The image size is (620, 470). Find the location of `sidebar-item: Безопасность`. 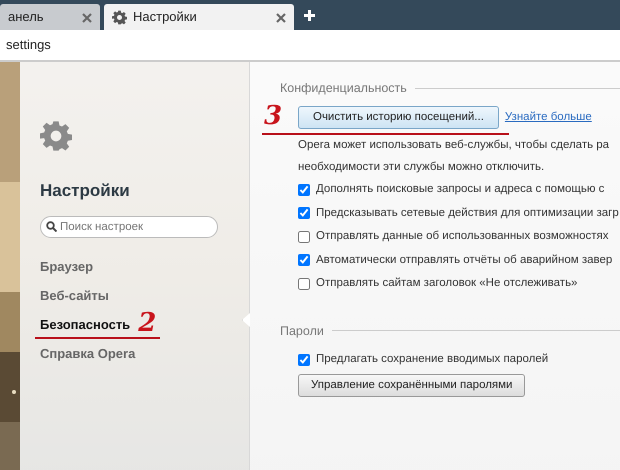

sidebar-item: Безопасность is located at coordinates (85, 325).